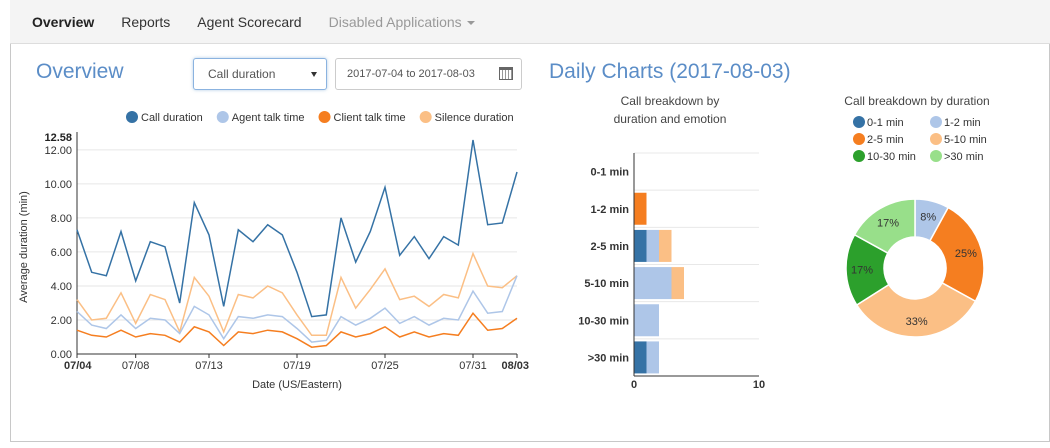 The image size is (1050, 448). Describe the element at coordinates (917, 322) in the screenshot. I see `donut-slice-label: 33%` at that location.